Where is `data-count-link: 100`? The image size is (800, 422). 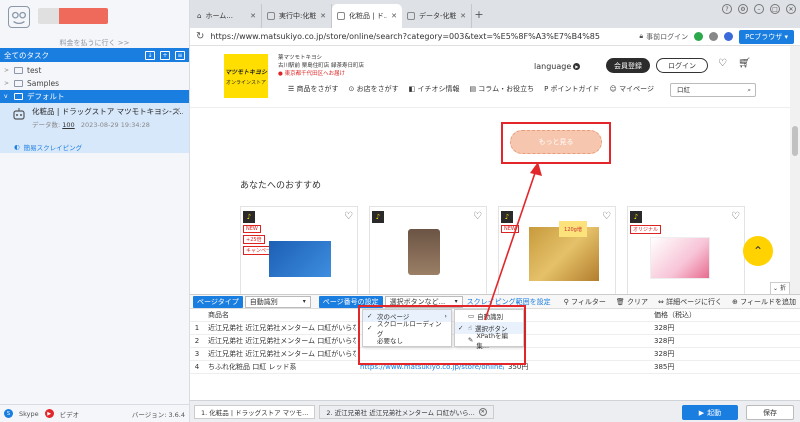
data-count-link: 100 is located at coordinates (68, 125).